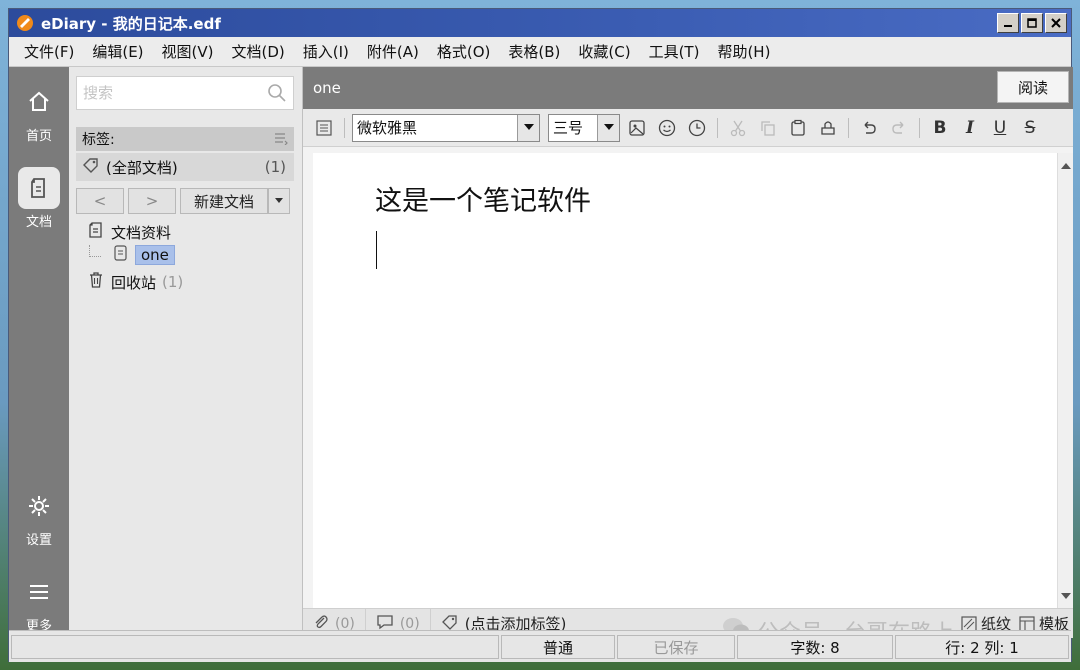 This screenshot has height=670, width=1080. I want to click on doc-file-icon, so click(121, 255).